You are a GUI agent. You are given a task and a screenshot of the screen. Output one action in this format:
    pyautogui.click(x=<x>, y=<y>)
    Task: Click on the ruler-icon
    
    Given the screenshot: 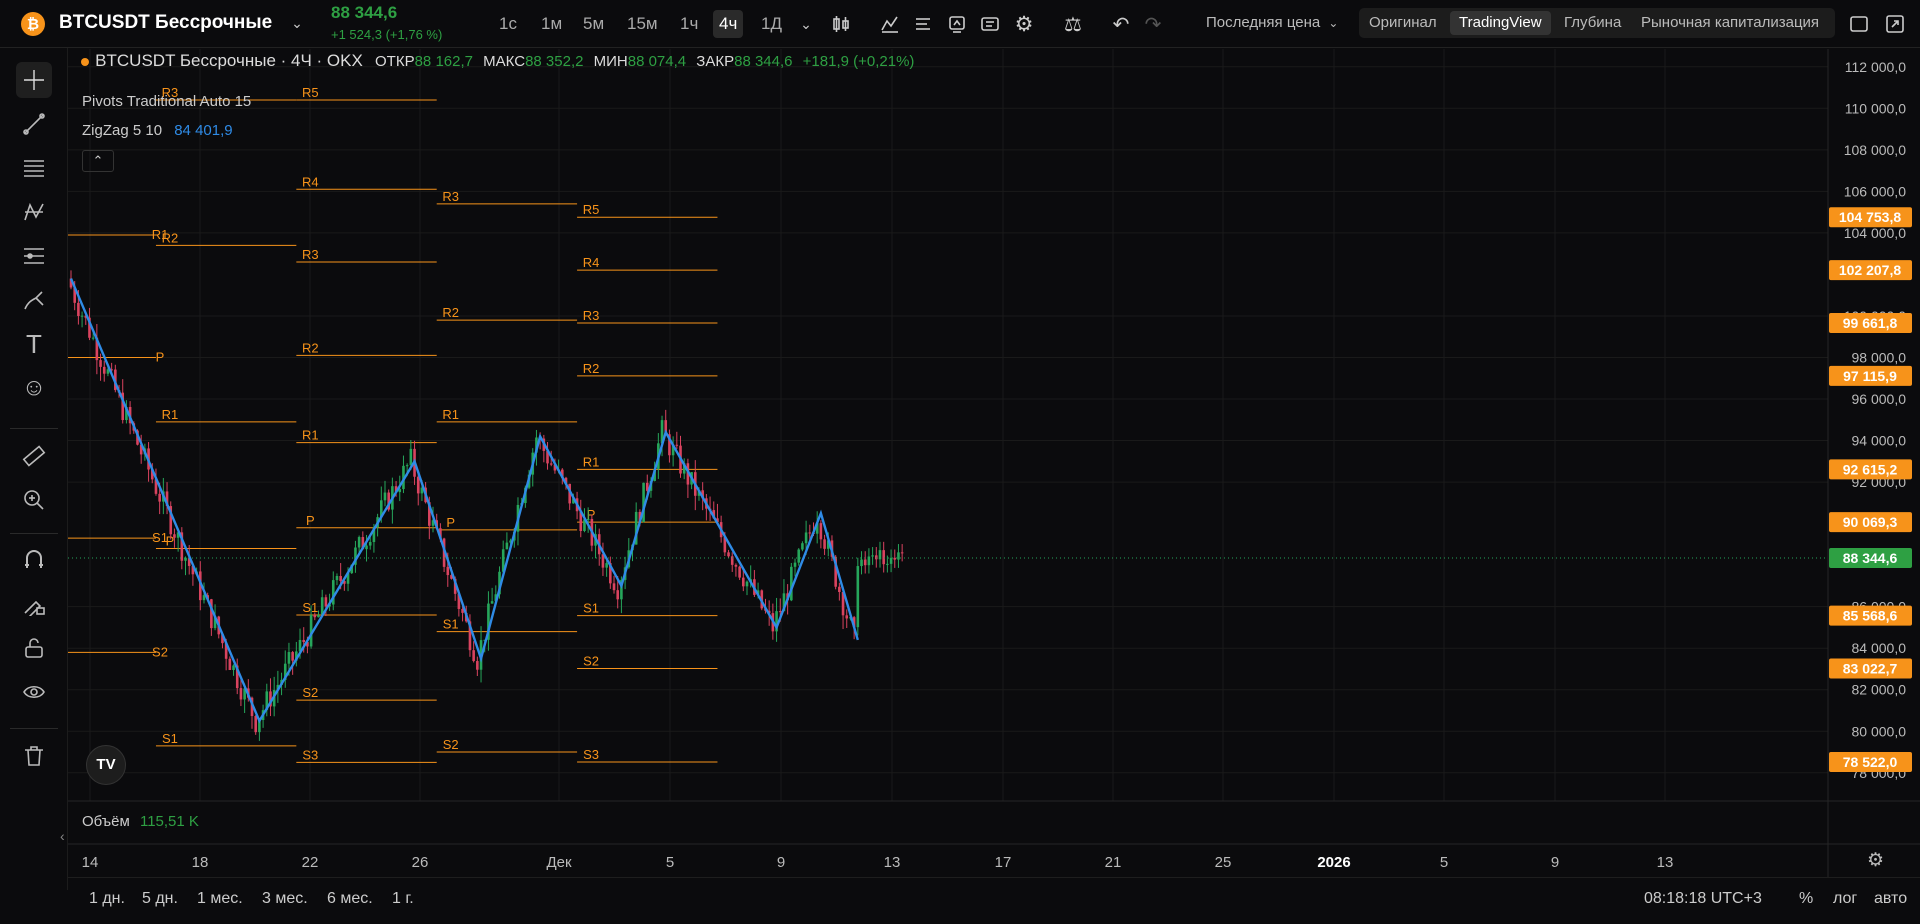 What is the action you would take?
    pyautogui.click(x=34, y=456)
    